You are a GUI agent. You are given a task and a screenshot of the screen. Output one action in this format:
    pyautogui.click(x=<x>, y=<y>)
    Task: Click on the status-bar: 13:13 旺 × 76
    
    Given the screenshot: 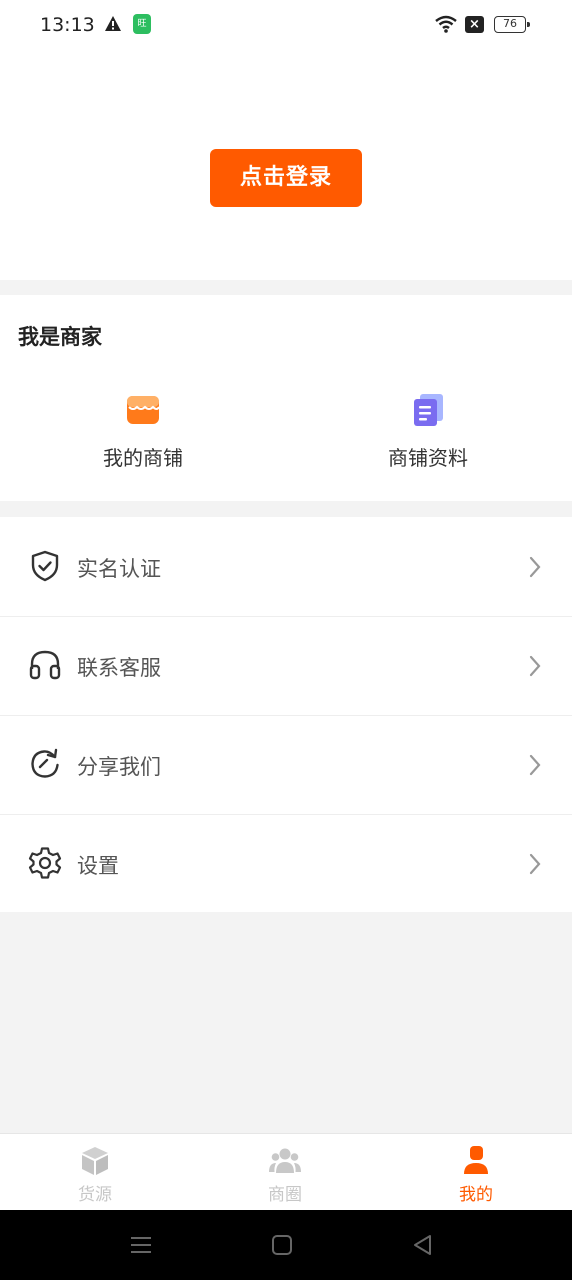 What is the action you would take?
    pyautogui.click(x=286, y=26)
    